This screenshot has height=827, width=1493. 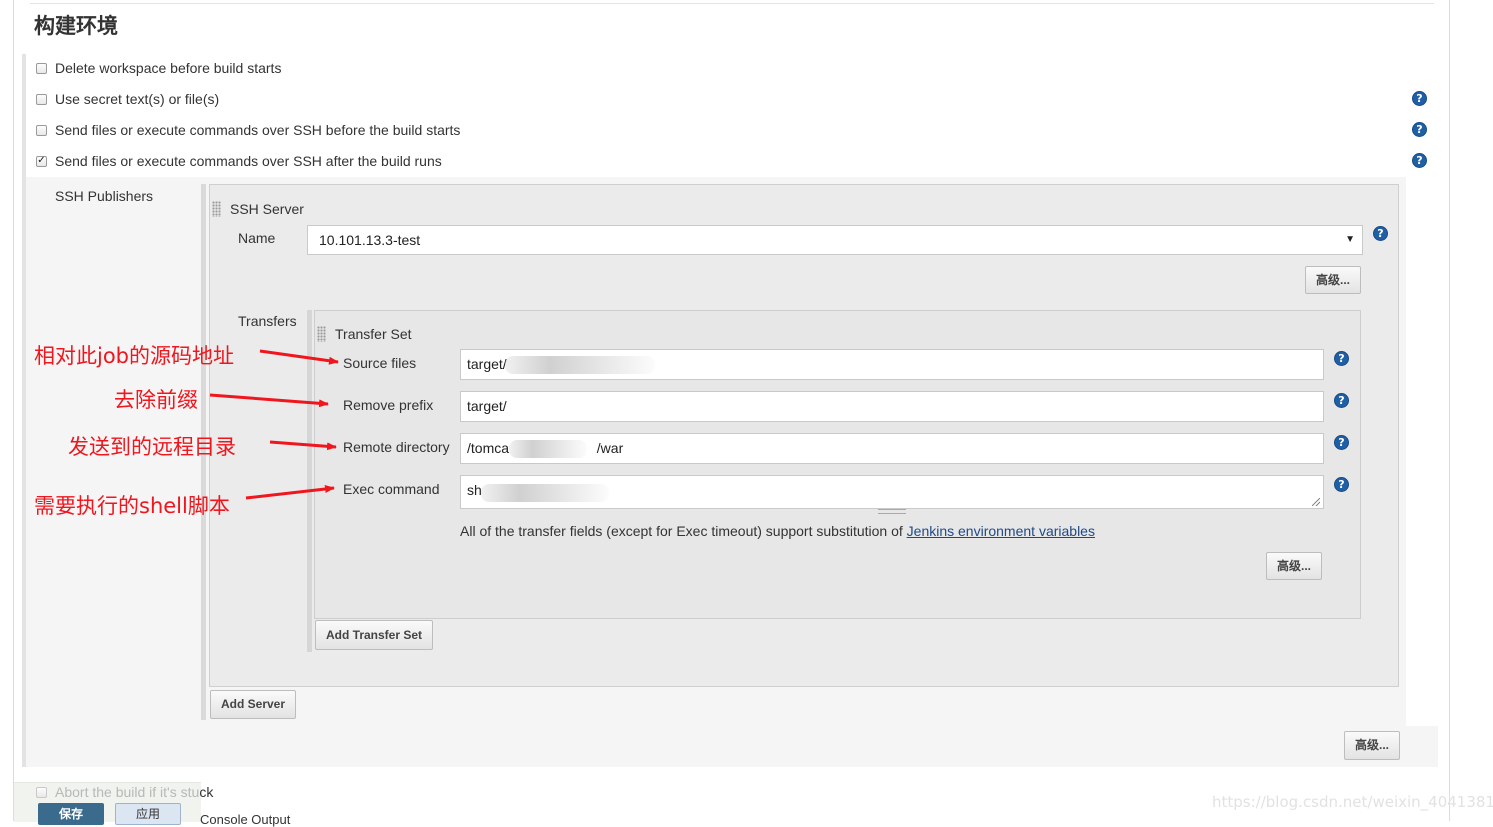 What do you see at coordinates (269, 400) in the screenshot?
I see `arrow-prefix` at bounding box center [269, 400].